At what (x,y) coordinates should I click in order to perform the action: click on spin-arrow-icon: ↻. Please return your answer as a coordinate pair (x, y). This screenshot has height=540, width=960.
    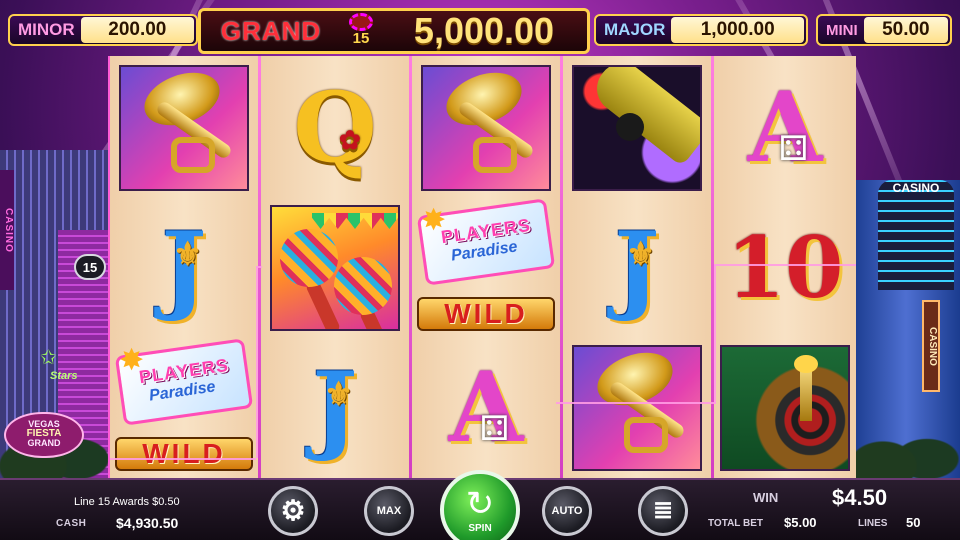
    Looking at the image, I should click on (480, 503).